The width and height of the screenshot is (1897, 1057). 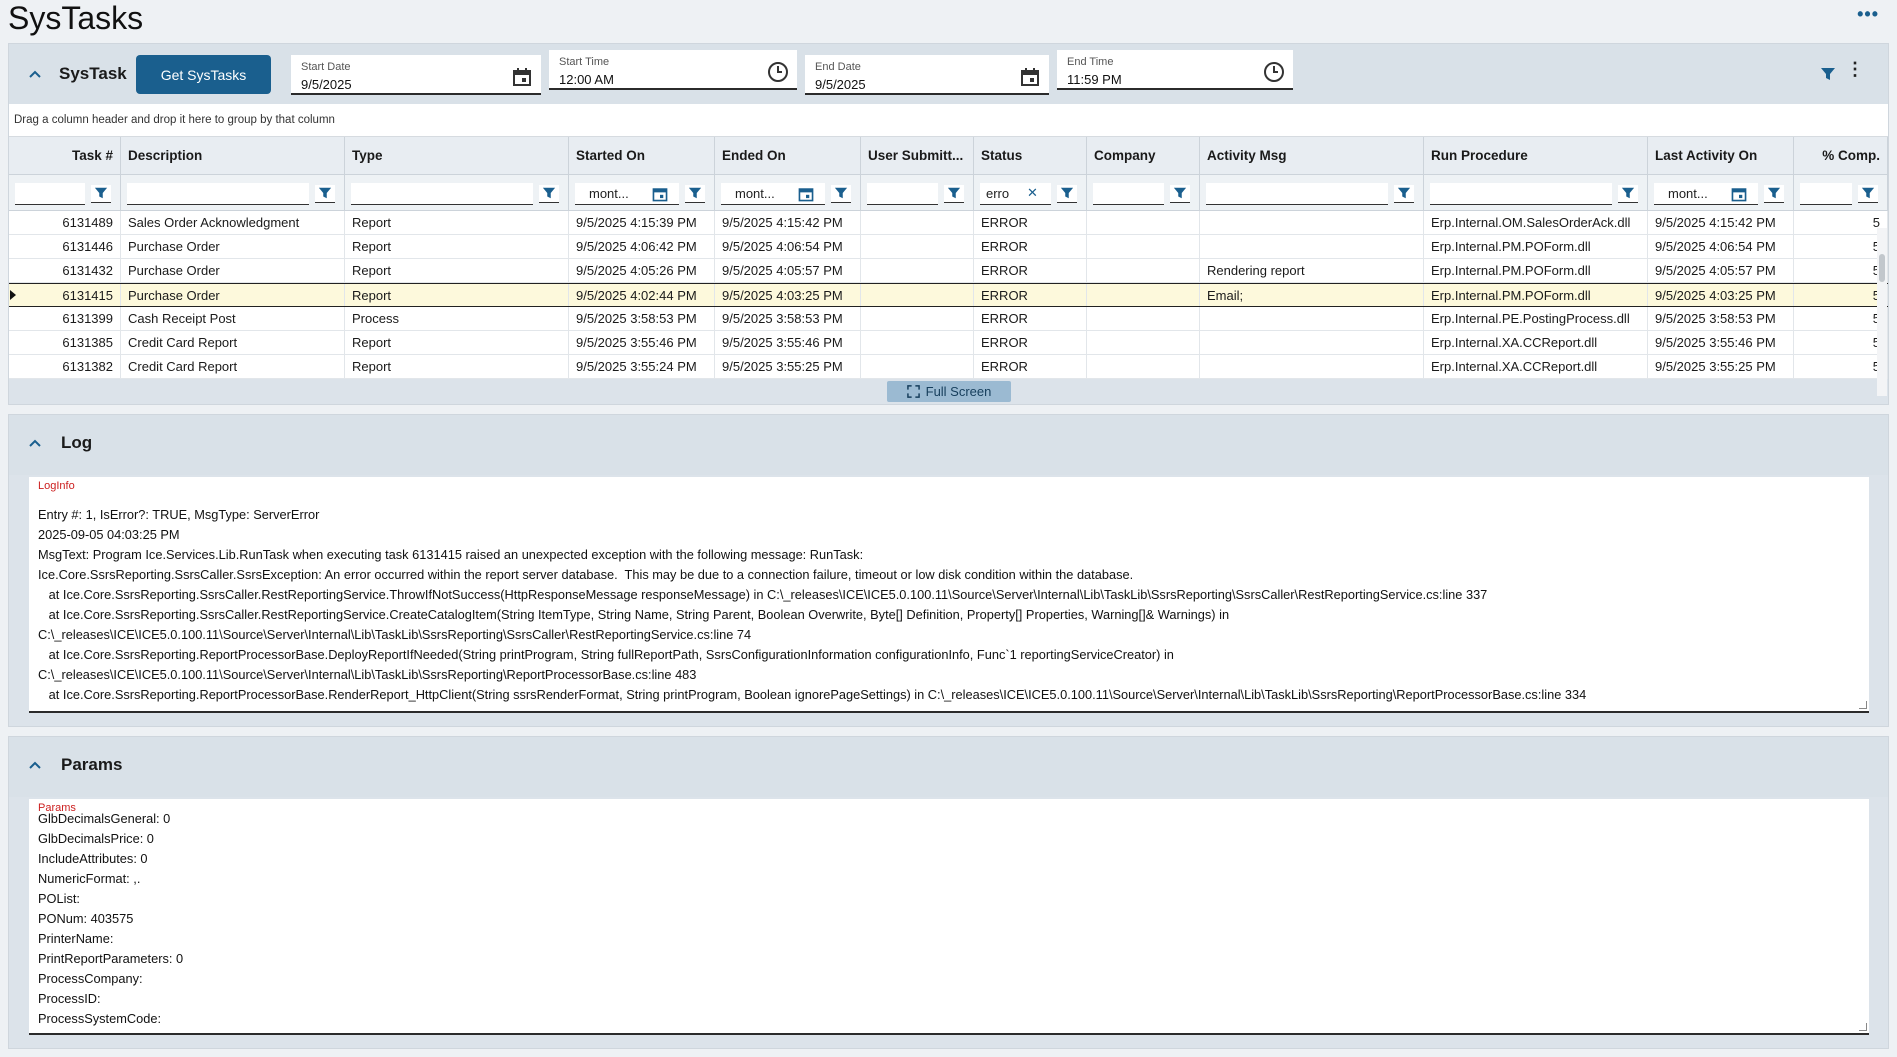 I want to click on column-header-company: Company, so click(x=1143, y=155).